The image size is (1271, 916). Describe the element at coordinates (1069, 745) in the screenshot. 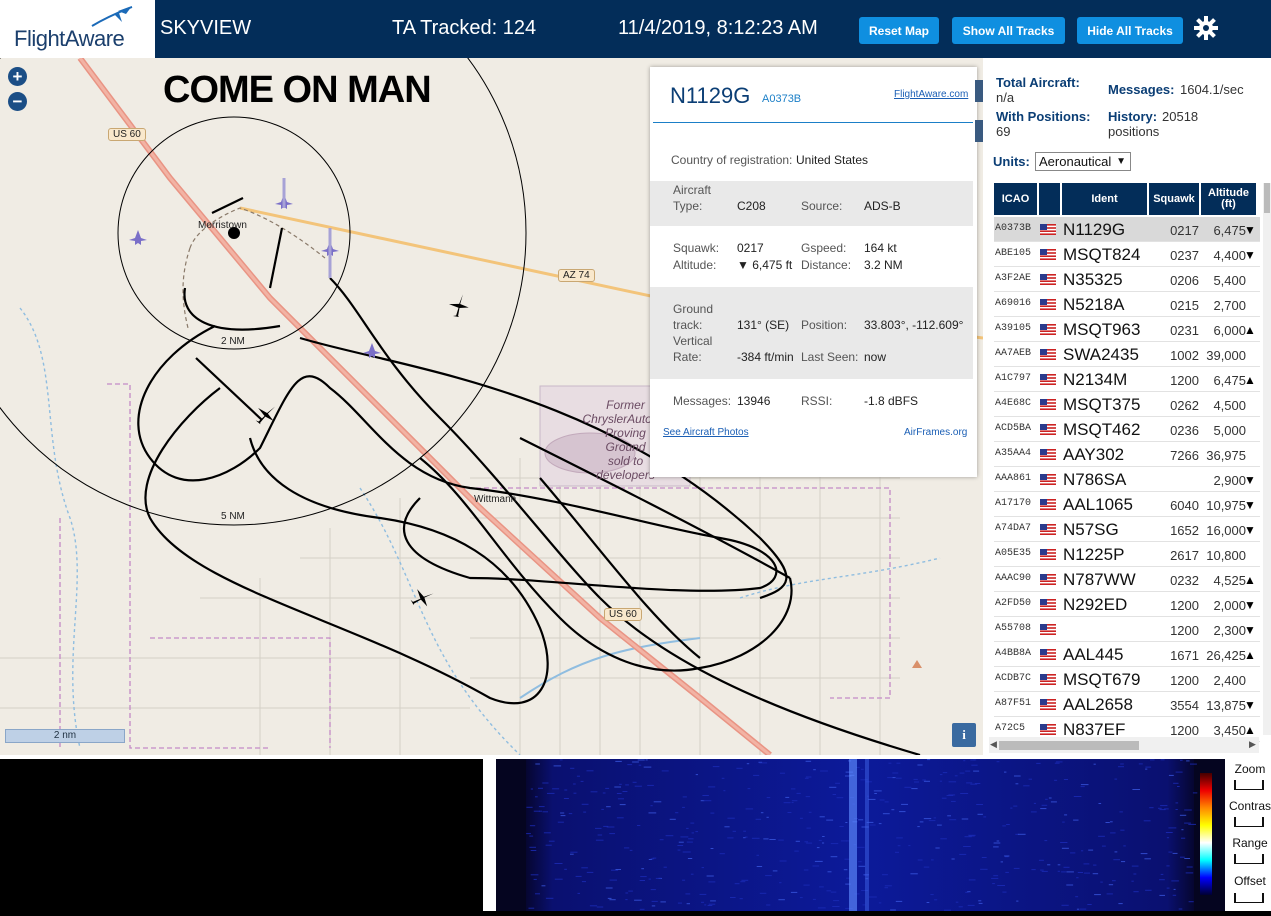

I see `scrollbar-thumb` at that location.